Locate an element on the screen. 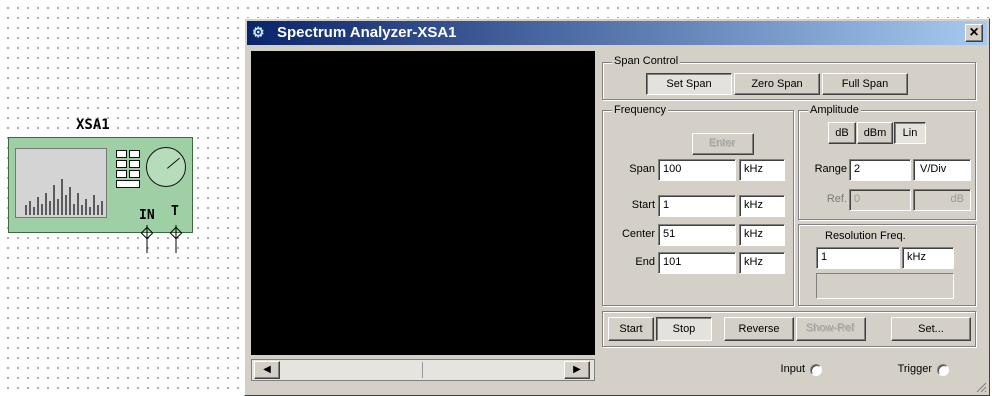 The width and height of the screenshot is (992, 396). end-unit: kHz is located at coordinates (762, 263).